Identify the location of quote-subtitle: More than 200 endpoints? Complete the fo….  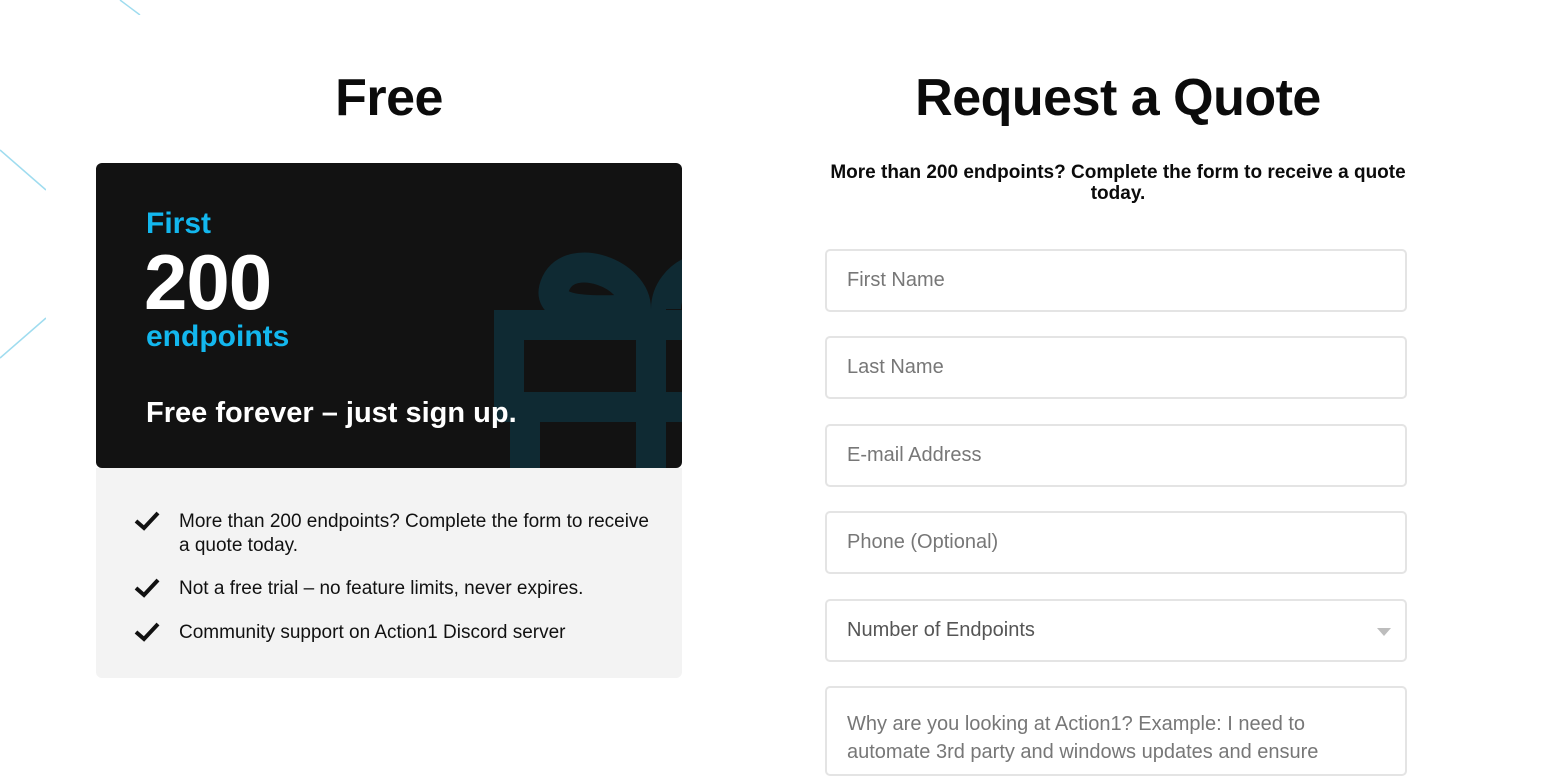
(1118, 183).